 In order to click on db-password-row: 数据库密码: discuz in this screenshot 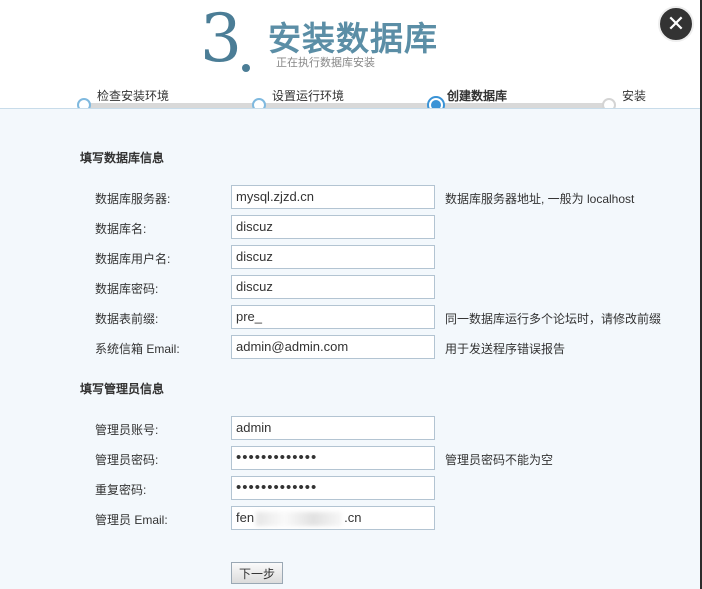, I will do `click(350, 287)`.